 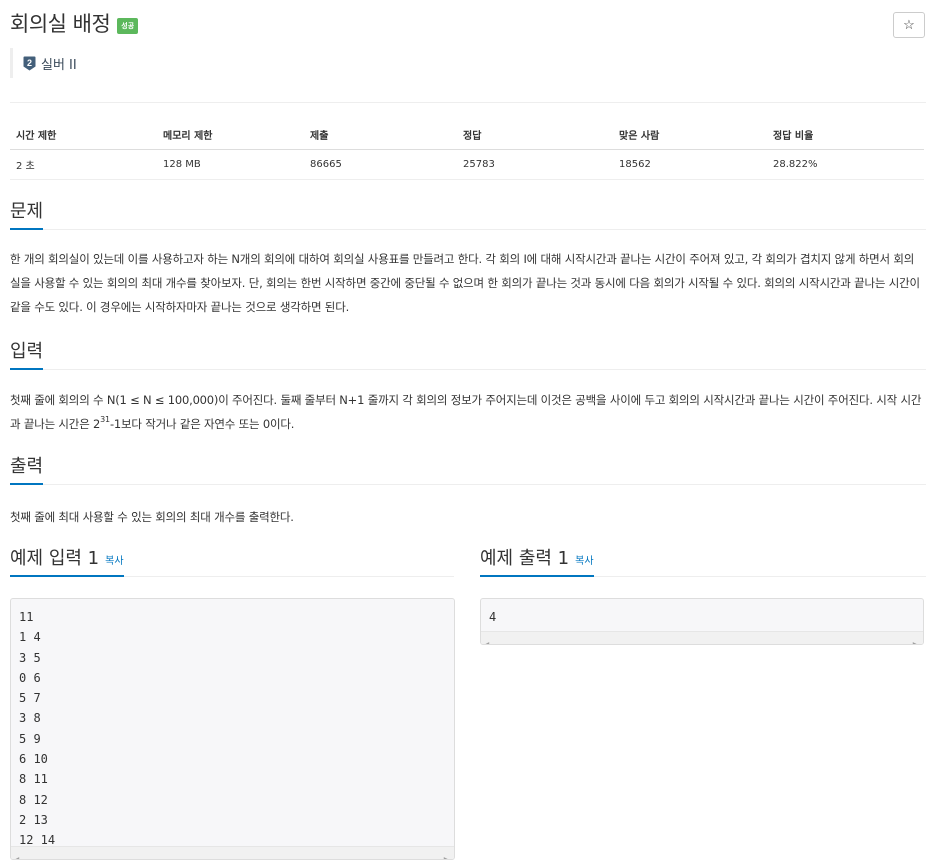 What do you see at coordinates (33, 759) in the screenshot?
I see `sample-input-line: 6 10` at bounding box center [33, 759].